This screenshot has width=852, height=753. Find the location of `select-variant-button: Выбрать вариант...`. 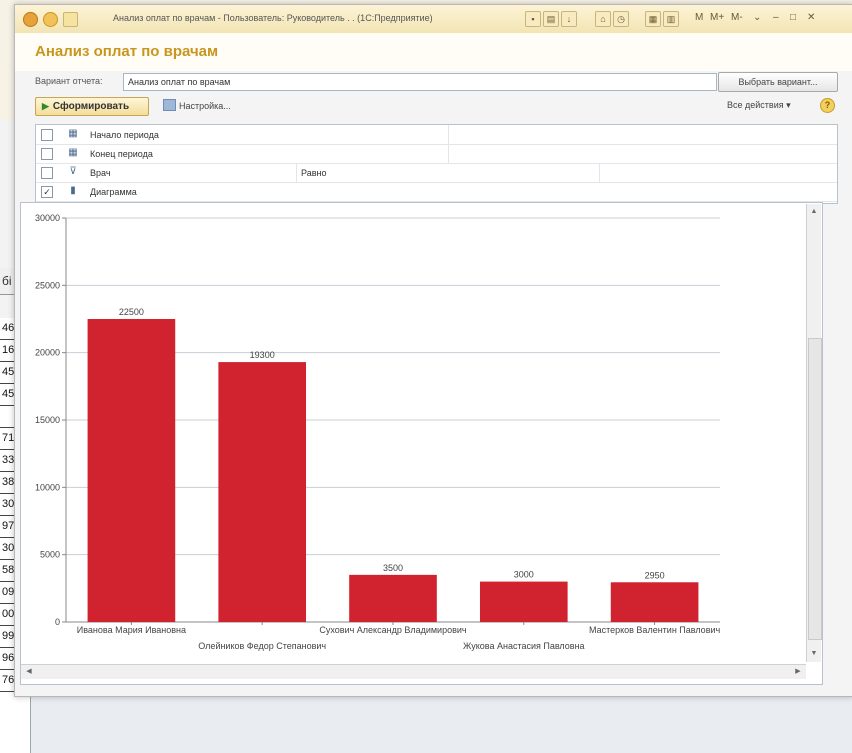

select-variant-button: Выбрать вариант... is located at coordinates (778, 82).